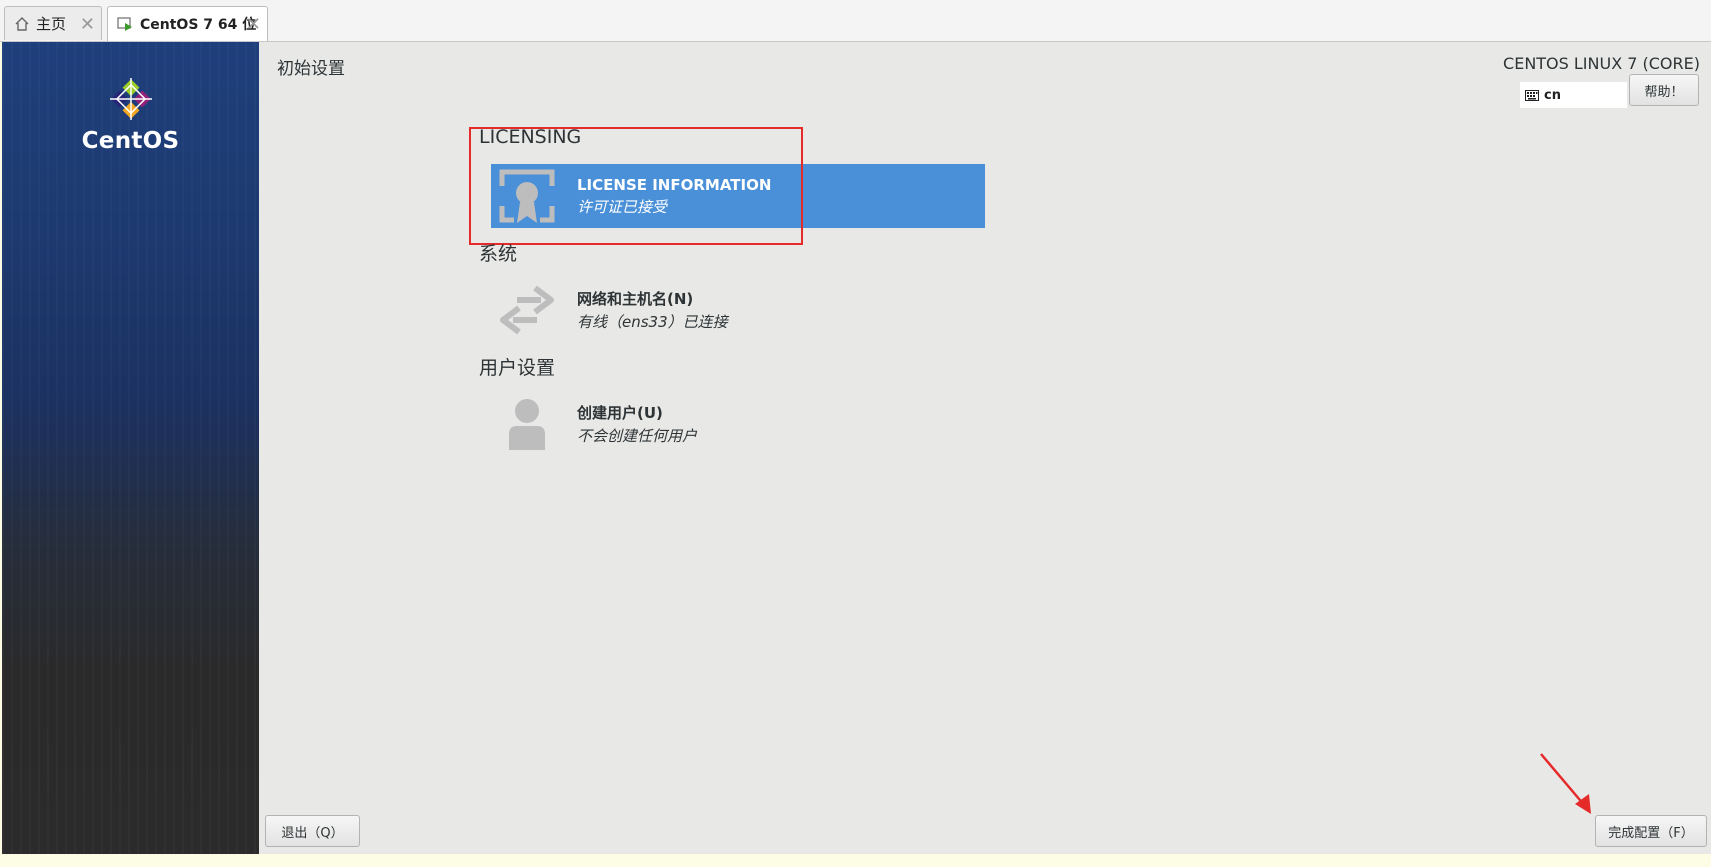  I want to click on spoke-create-user: 创建用户(U) 不会创建任何用户, so click(738, 424).